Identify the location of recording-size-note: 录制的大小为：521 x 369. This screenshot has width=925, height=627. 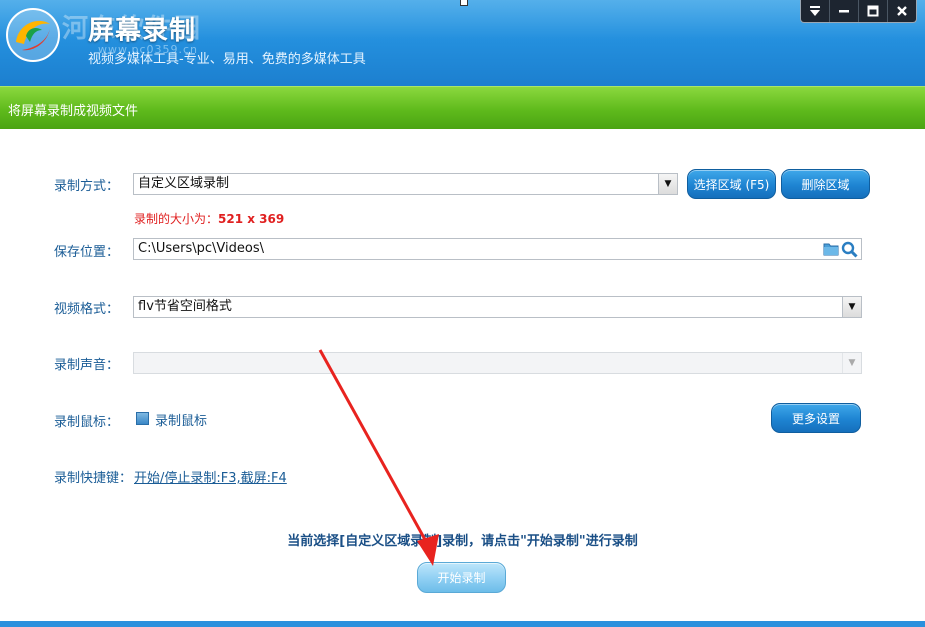
(209, 218).